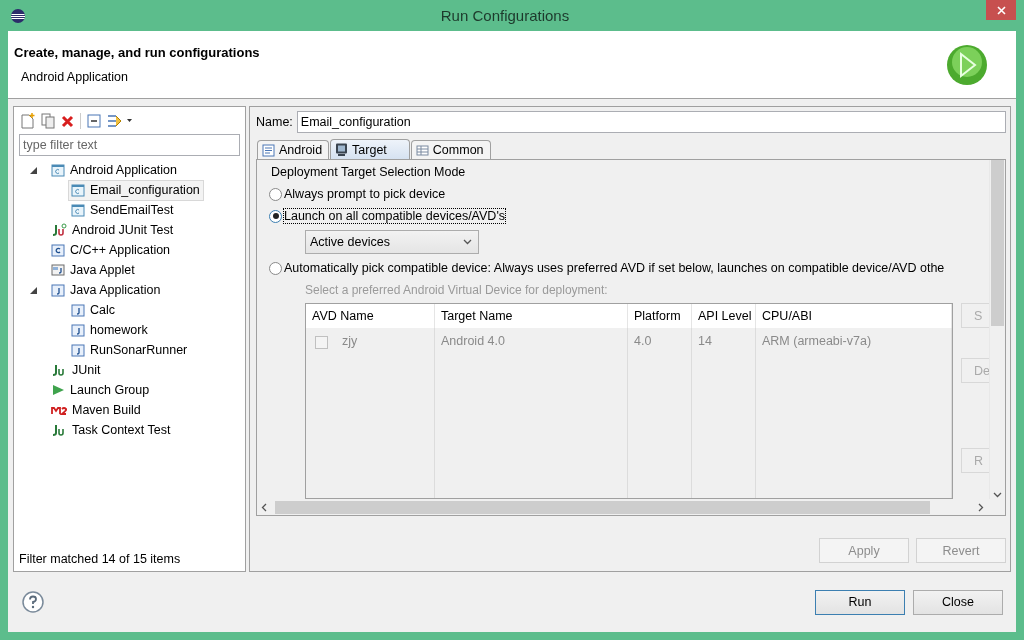 The image size is (1024, 640). I want to click on tree-item: homework, so click(110, 330).